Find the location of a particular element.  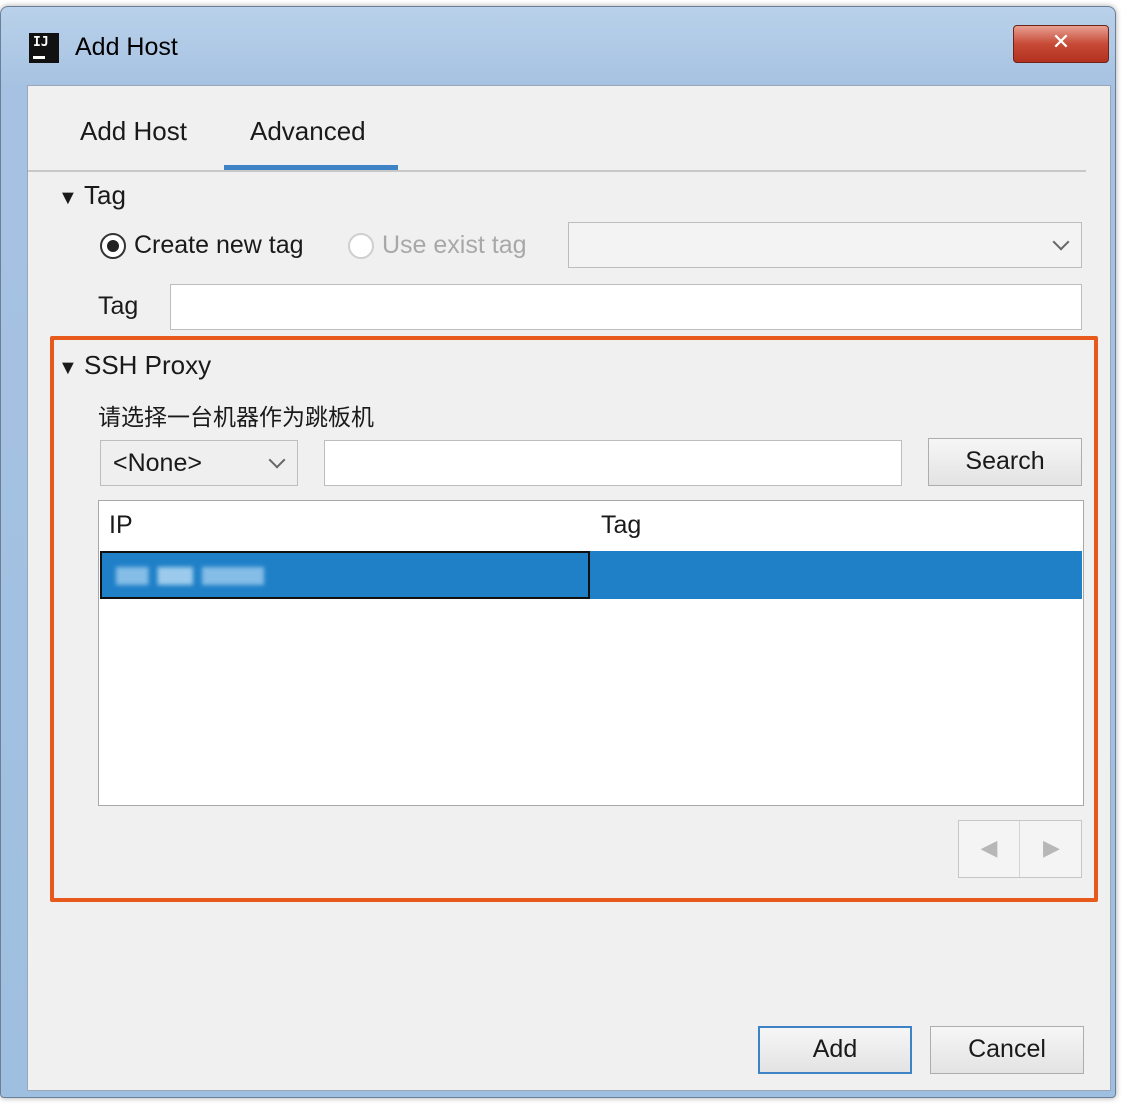

tag-input is located at coordinates (626, 307).